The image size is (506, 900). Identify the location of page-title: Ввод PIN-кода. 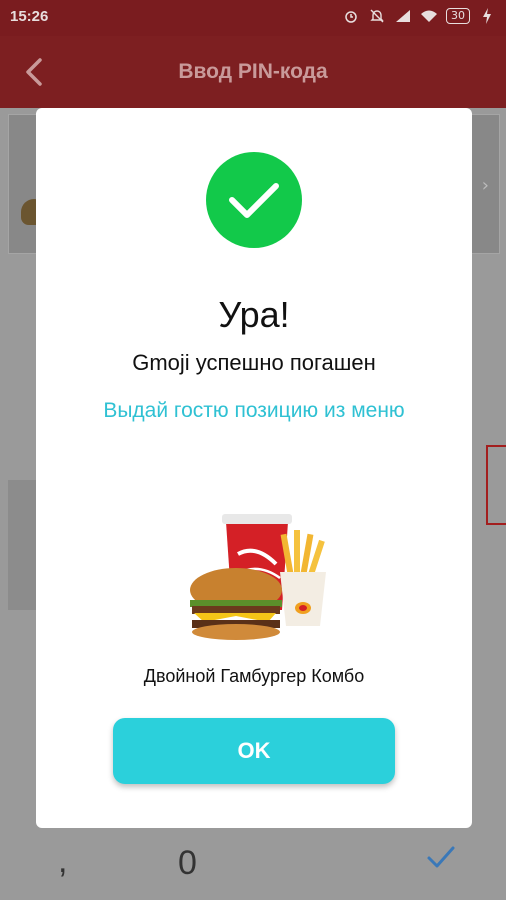
(253, 71).